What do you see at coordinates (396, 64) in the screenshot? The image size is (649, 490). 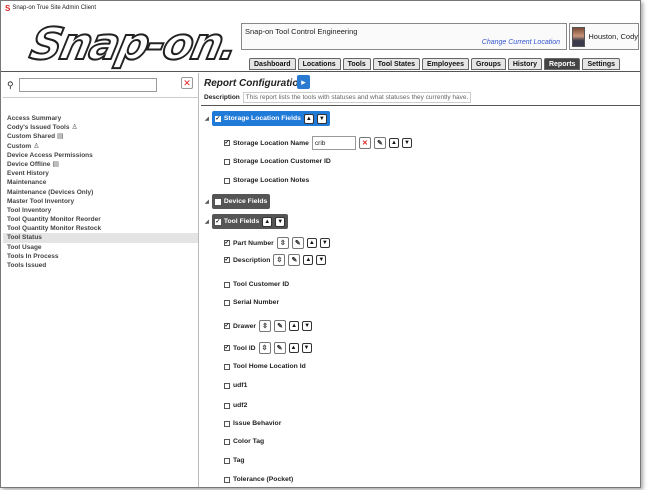 I see `tab-tool-states: Tool States` at bounding box center [396, 64].